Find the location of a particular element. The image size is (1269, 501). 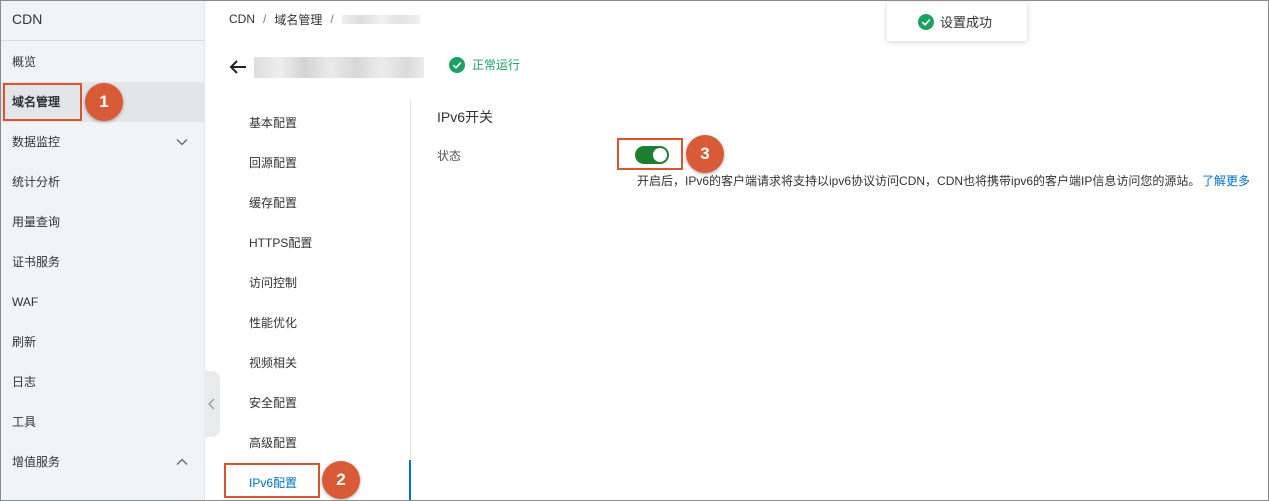

sidebar-item-data-monitoring: 数据监控 is located at coordinates (102, 142).